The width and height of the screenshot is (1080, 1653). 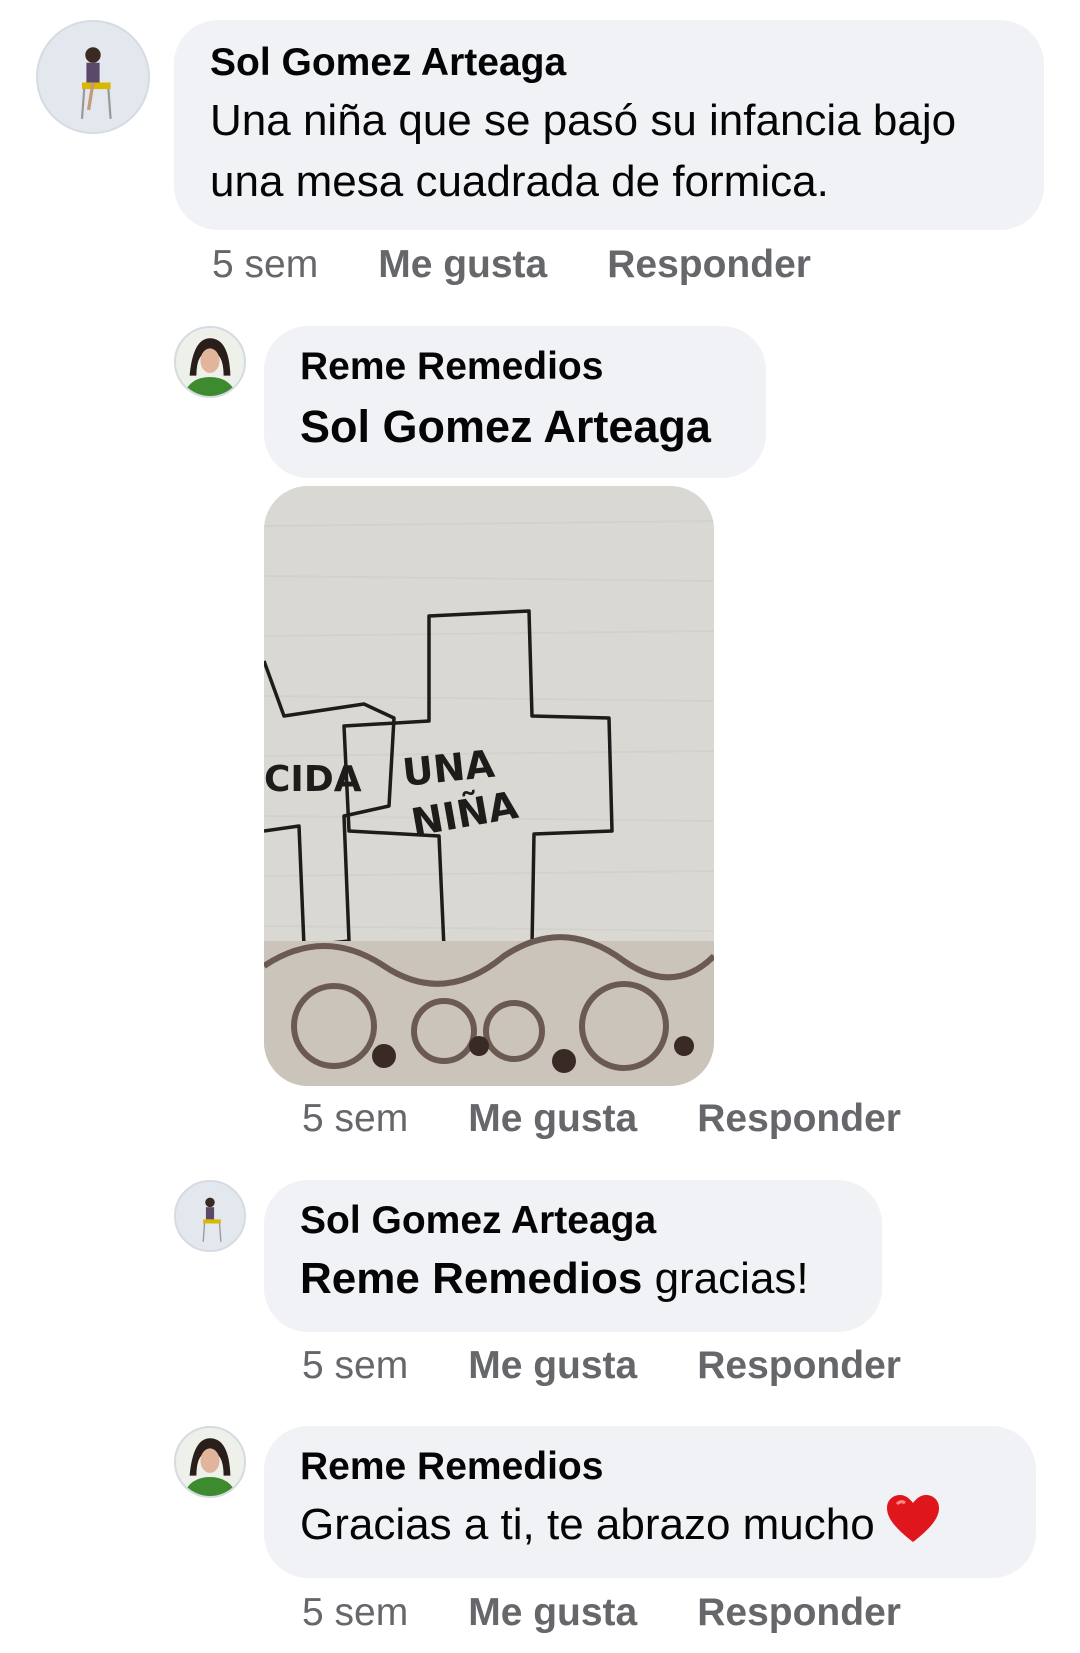 I want to click on comment-text: Reme Remedios gracias!, so click(x=573, y=1278).